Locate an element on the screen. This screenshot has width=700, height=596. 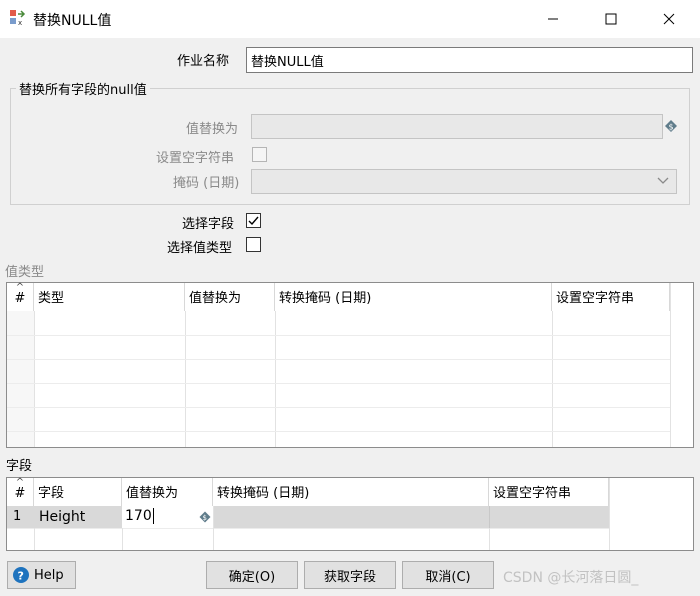
replace-all-legend: 替换所有字段的null值 is located at coordinates (83, 88).